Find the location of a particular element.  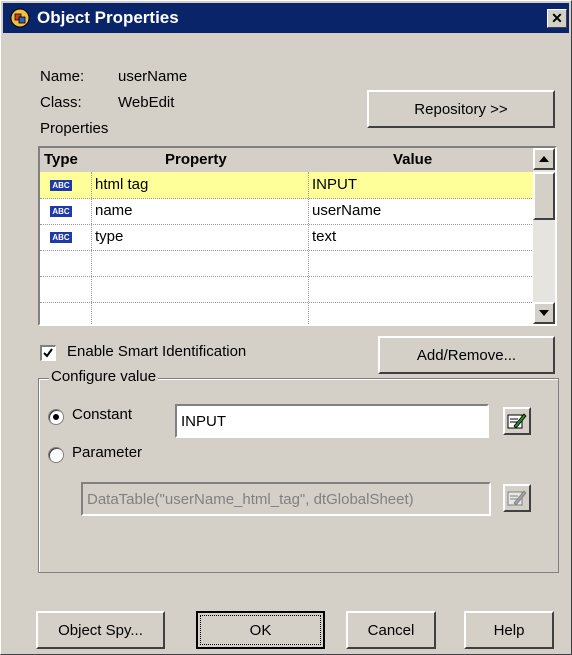

repository-button: Repository >> is located at coordinates (461, 109).